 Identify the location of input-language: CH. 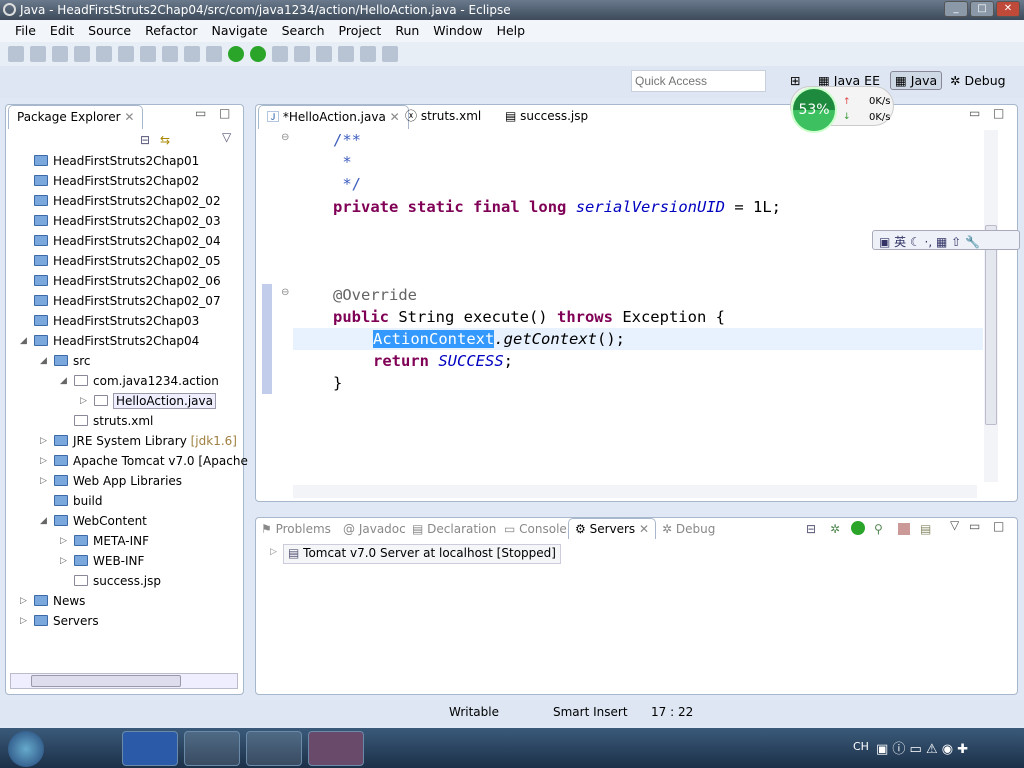
(861, 746).